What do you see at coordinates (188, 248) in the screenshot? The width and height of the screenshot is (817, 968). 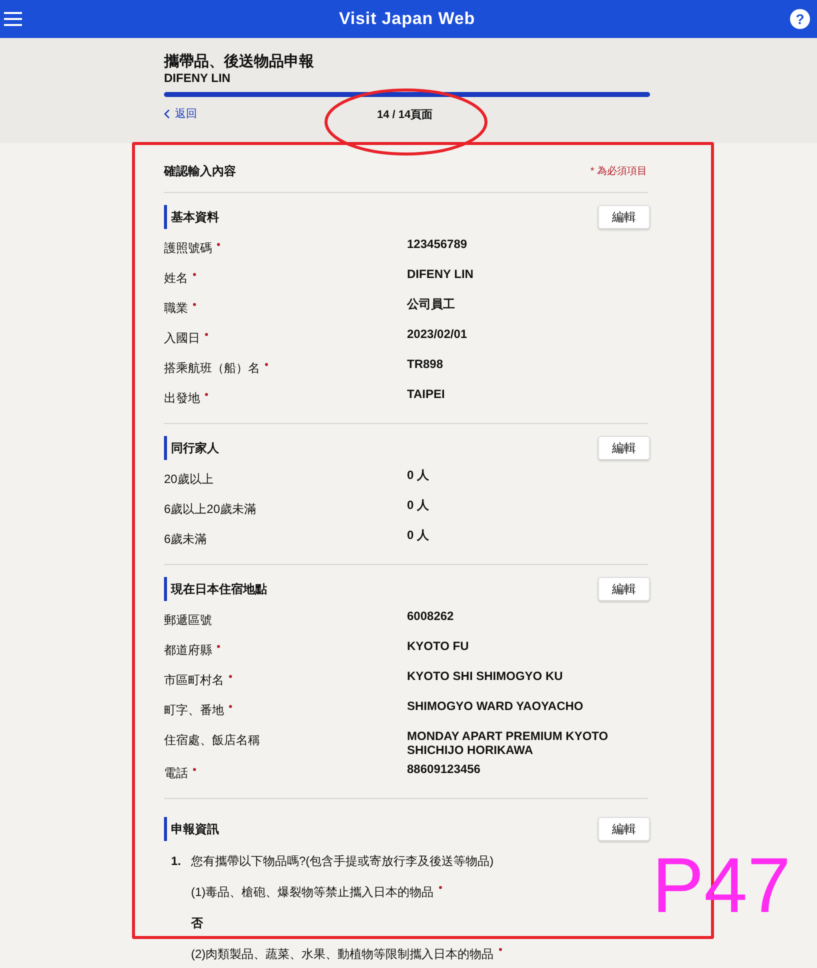 I see `field-label: 護照號碼` at bounding box center [188, 248].